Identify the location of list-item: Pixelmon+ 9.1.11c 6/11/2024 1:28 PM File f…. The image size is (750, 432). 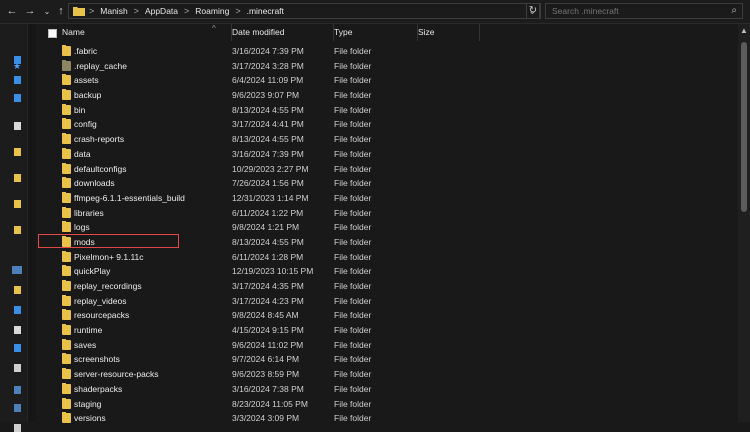
(388, 257).